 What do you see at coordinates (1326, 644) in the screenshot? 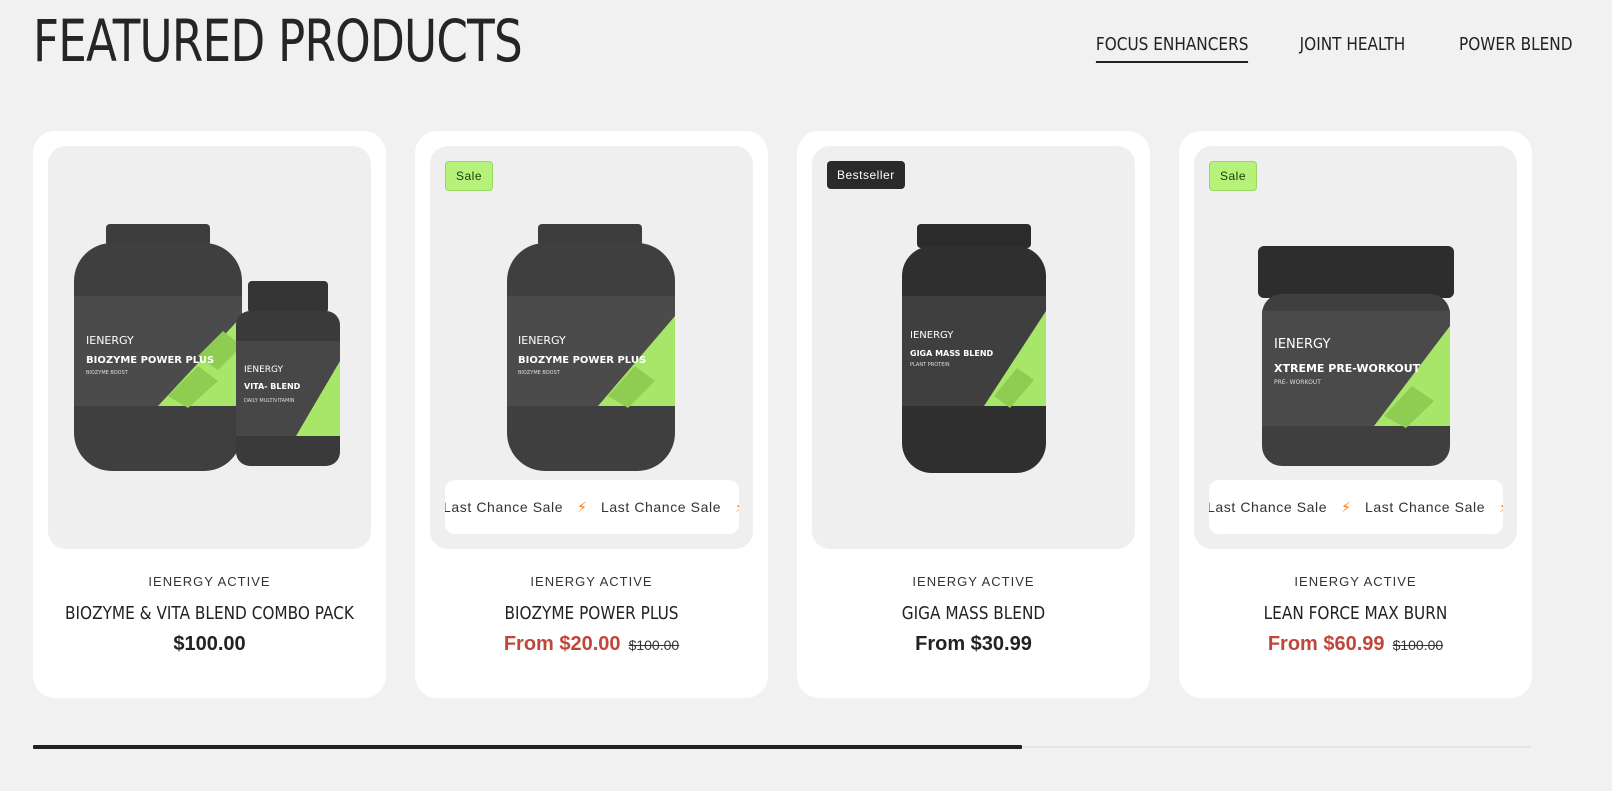
I see `price-current: From $60.99` at bounding box center [1326, 644].